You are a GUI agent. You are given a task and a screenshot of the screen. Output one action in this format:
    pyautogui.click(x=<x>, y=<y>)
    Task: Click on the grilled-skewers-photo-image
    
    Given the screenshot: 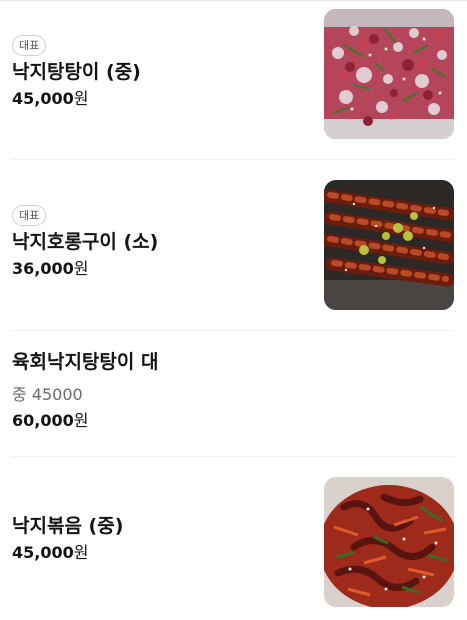 What is the action you would take?
    pyautogui.click(x=389, y=245)
    